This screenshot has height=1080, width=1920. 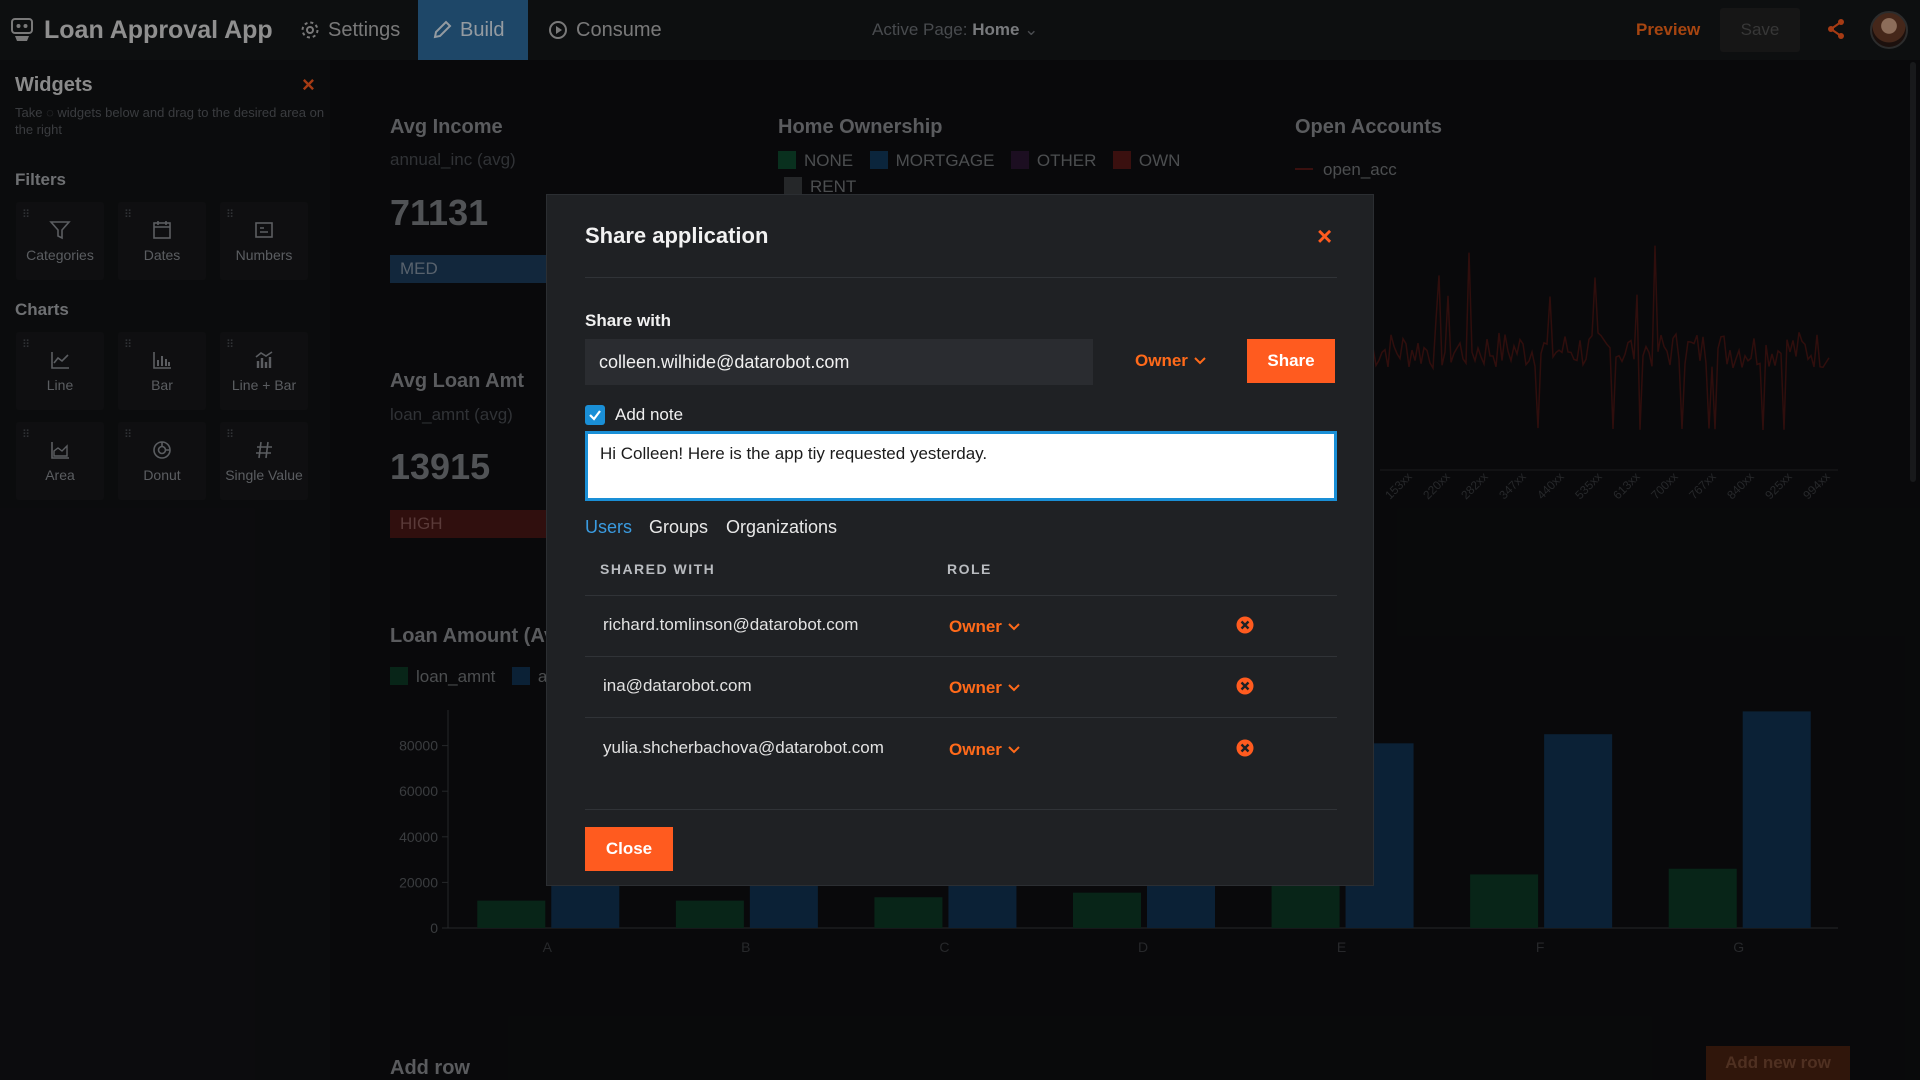 I want to click on share-email-input, so click(x=839, y=362).